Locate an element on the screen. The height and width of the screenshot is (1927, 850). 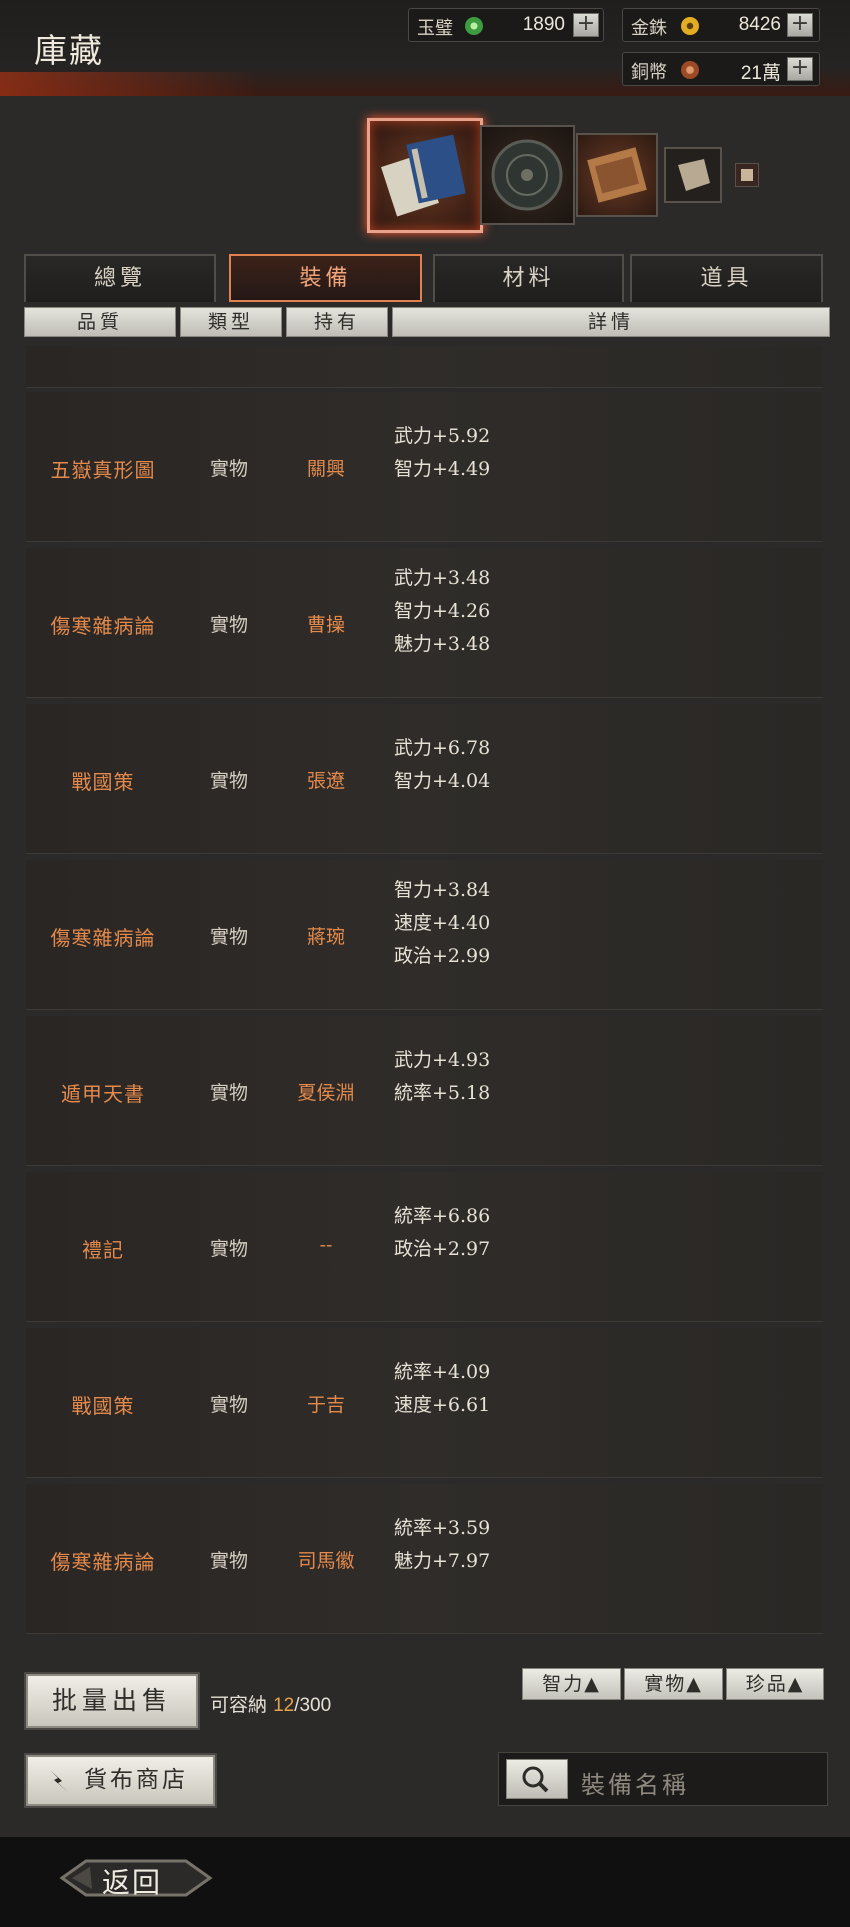
currency-jade-label: 玉璧 is located at coordinates (435, 28).